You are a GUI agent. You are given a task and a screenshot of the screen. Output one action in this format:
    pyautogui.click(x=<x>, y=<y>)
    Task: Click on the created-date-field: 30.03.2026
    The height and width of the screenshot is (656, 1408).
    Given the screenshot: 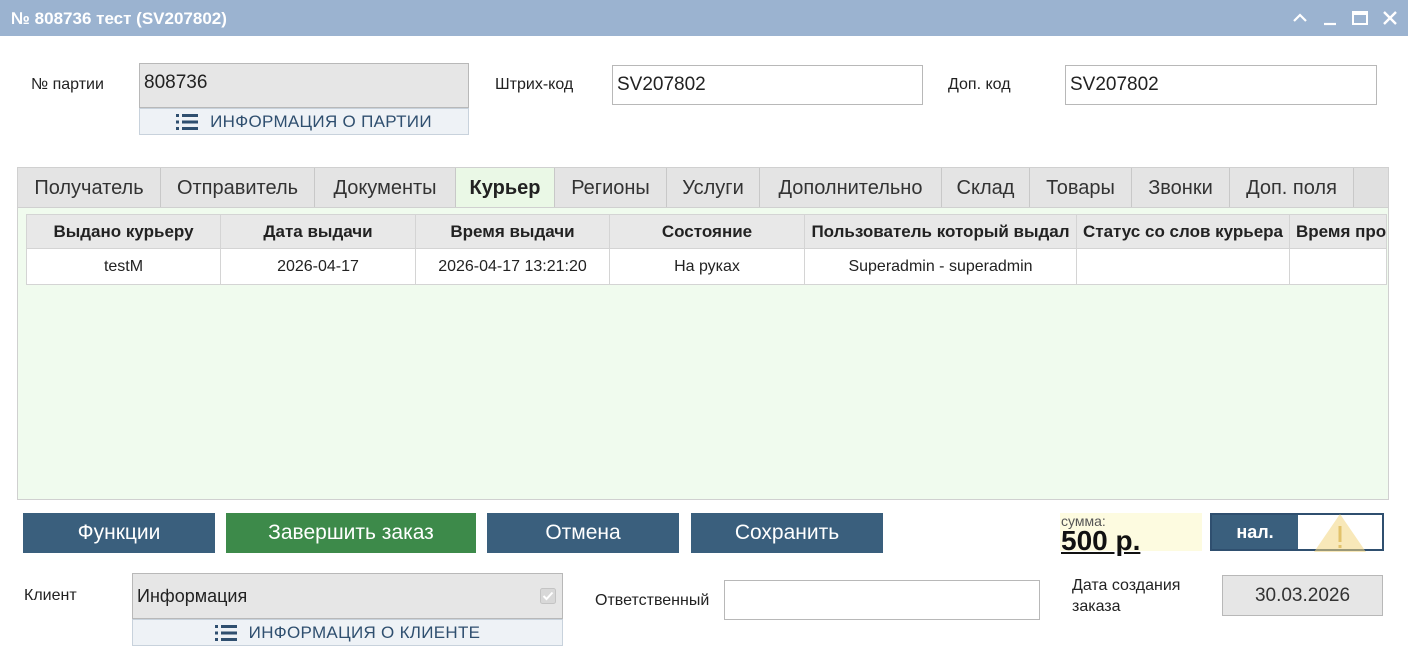 What is the action you would take?
    pyautogui.click(x=1302, y=595)
    